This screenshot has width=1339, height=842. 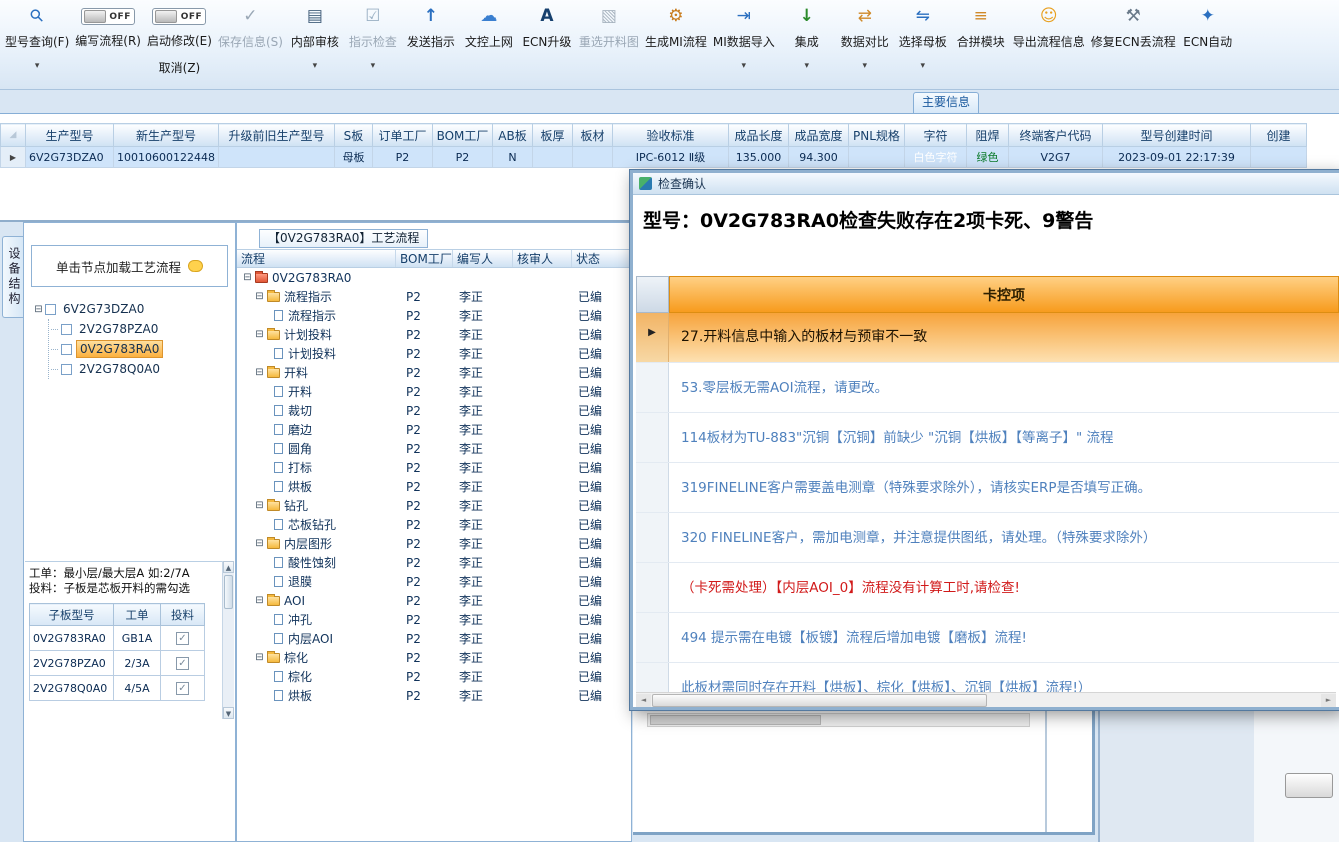 What do you see at coordinates (117, 688) in the screenshot?
I see `sub-row: 2V2G78Q0A0 4/5A ✓` at bounding box center [117, 688].